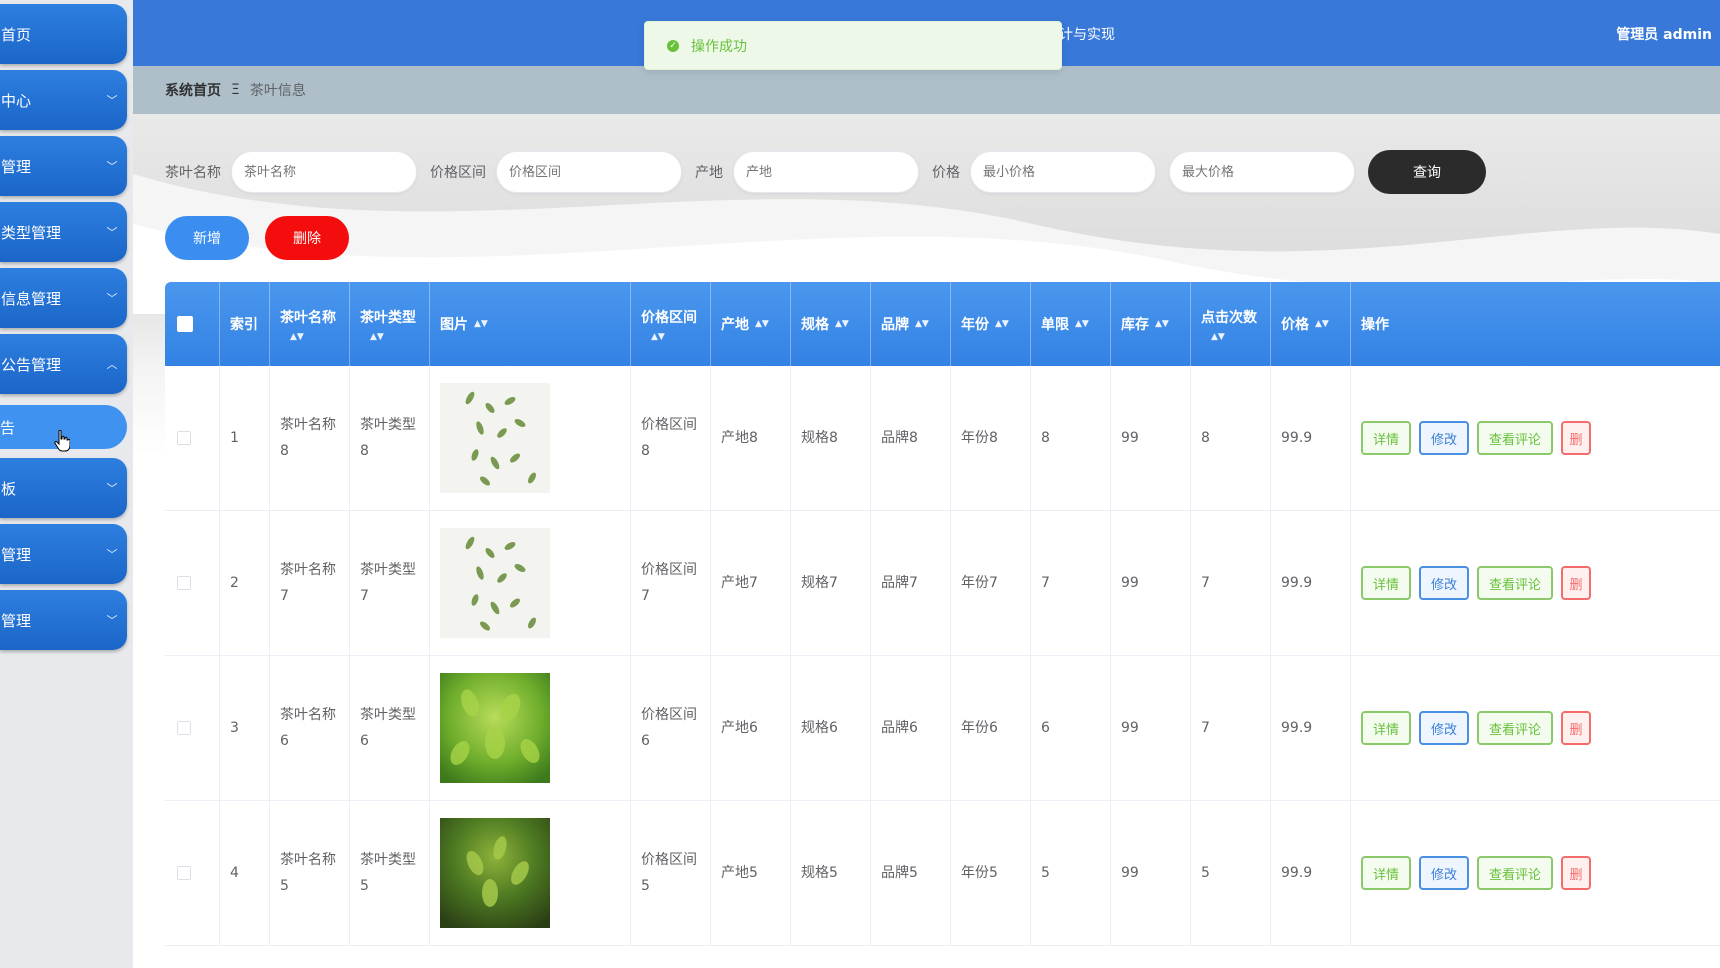 This screenshot has height=968, width=1720. I want to click on cell-limit: 7, so click(1071, 583).